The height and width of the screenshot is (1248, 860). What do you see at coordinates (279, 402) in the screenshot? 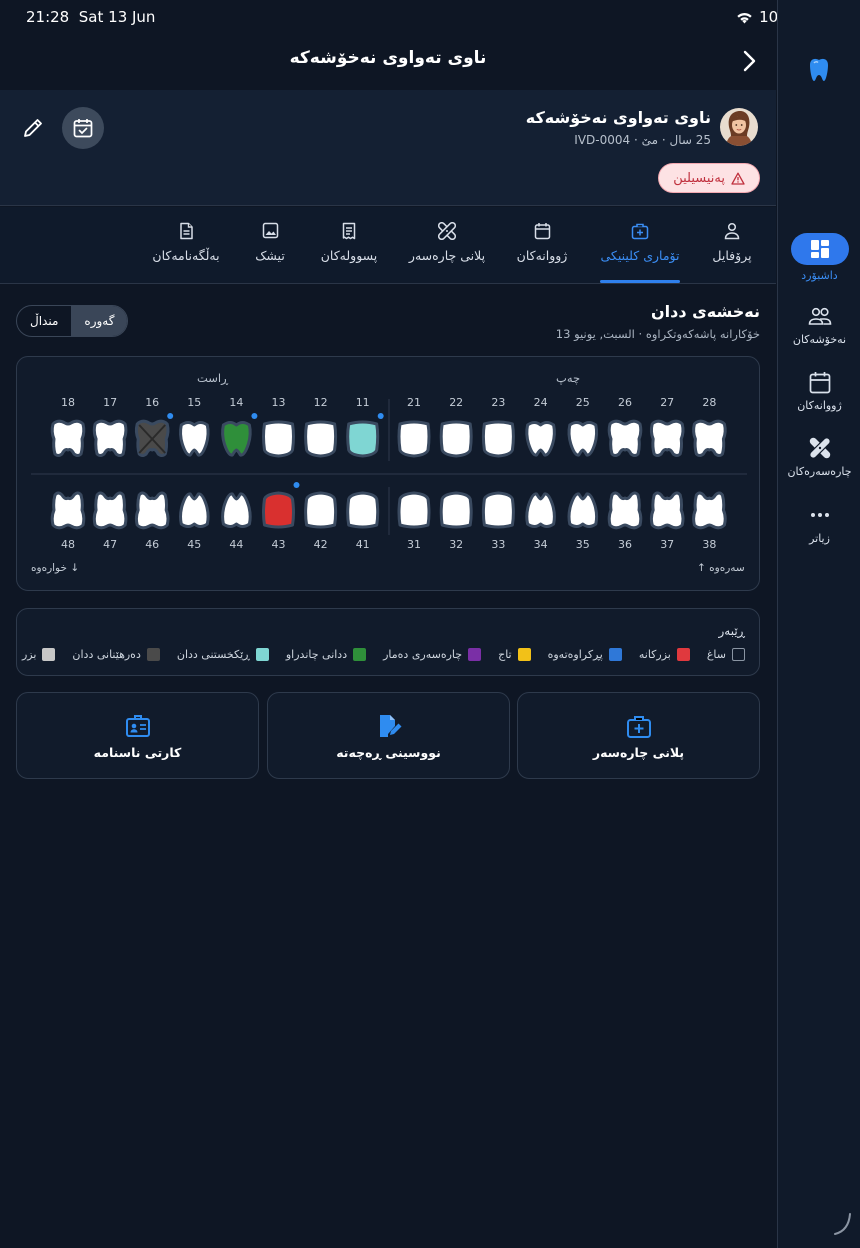
I see `tooth-number: 13` at bounding box center [279, 402].